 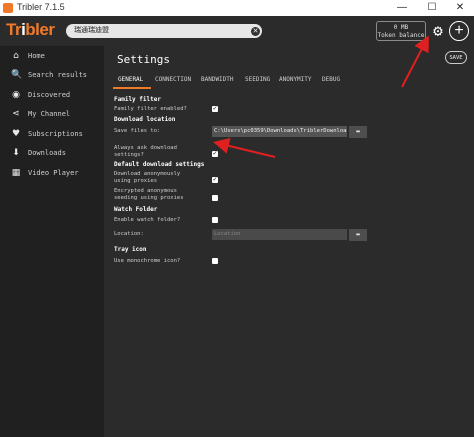 What do you see at coordinates (415, 61) in the screenshot?
I see `arrow-to-settings-icon` at bounding box center [415, 61].